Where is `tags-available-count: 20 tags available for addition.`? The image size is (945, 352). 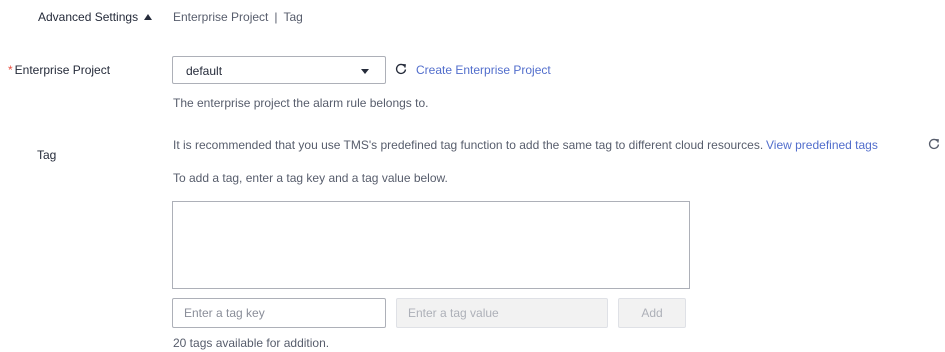 tags-available-count: 20 tags available for addition. is located at coordinates (251, 343).